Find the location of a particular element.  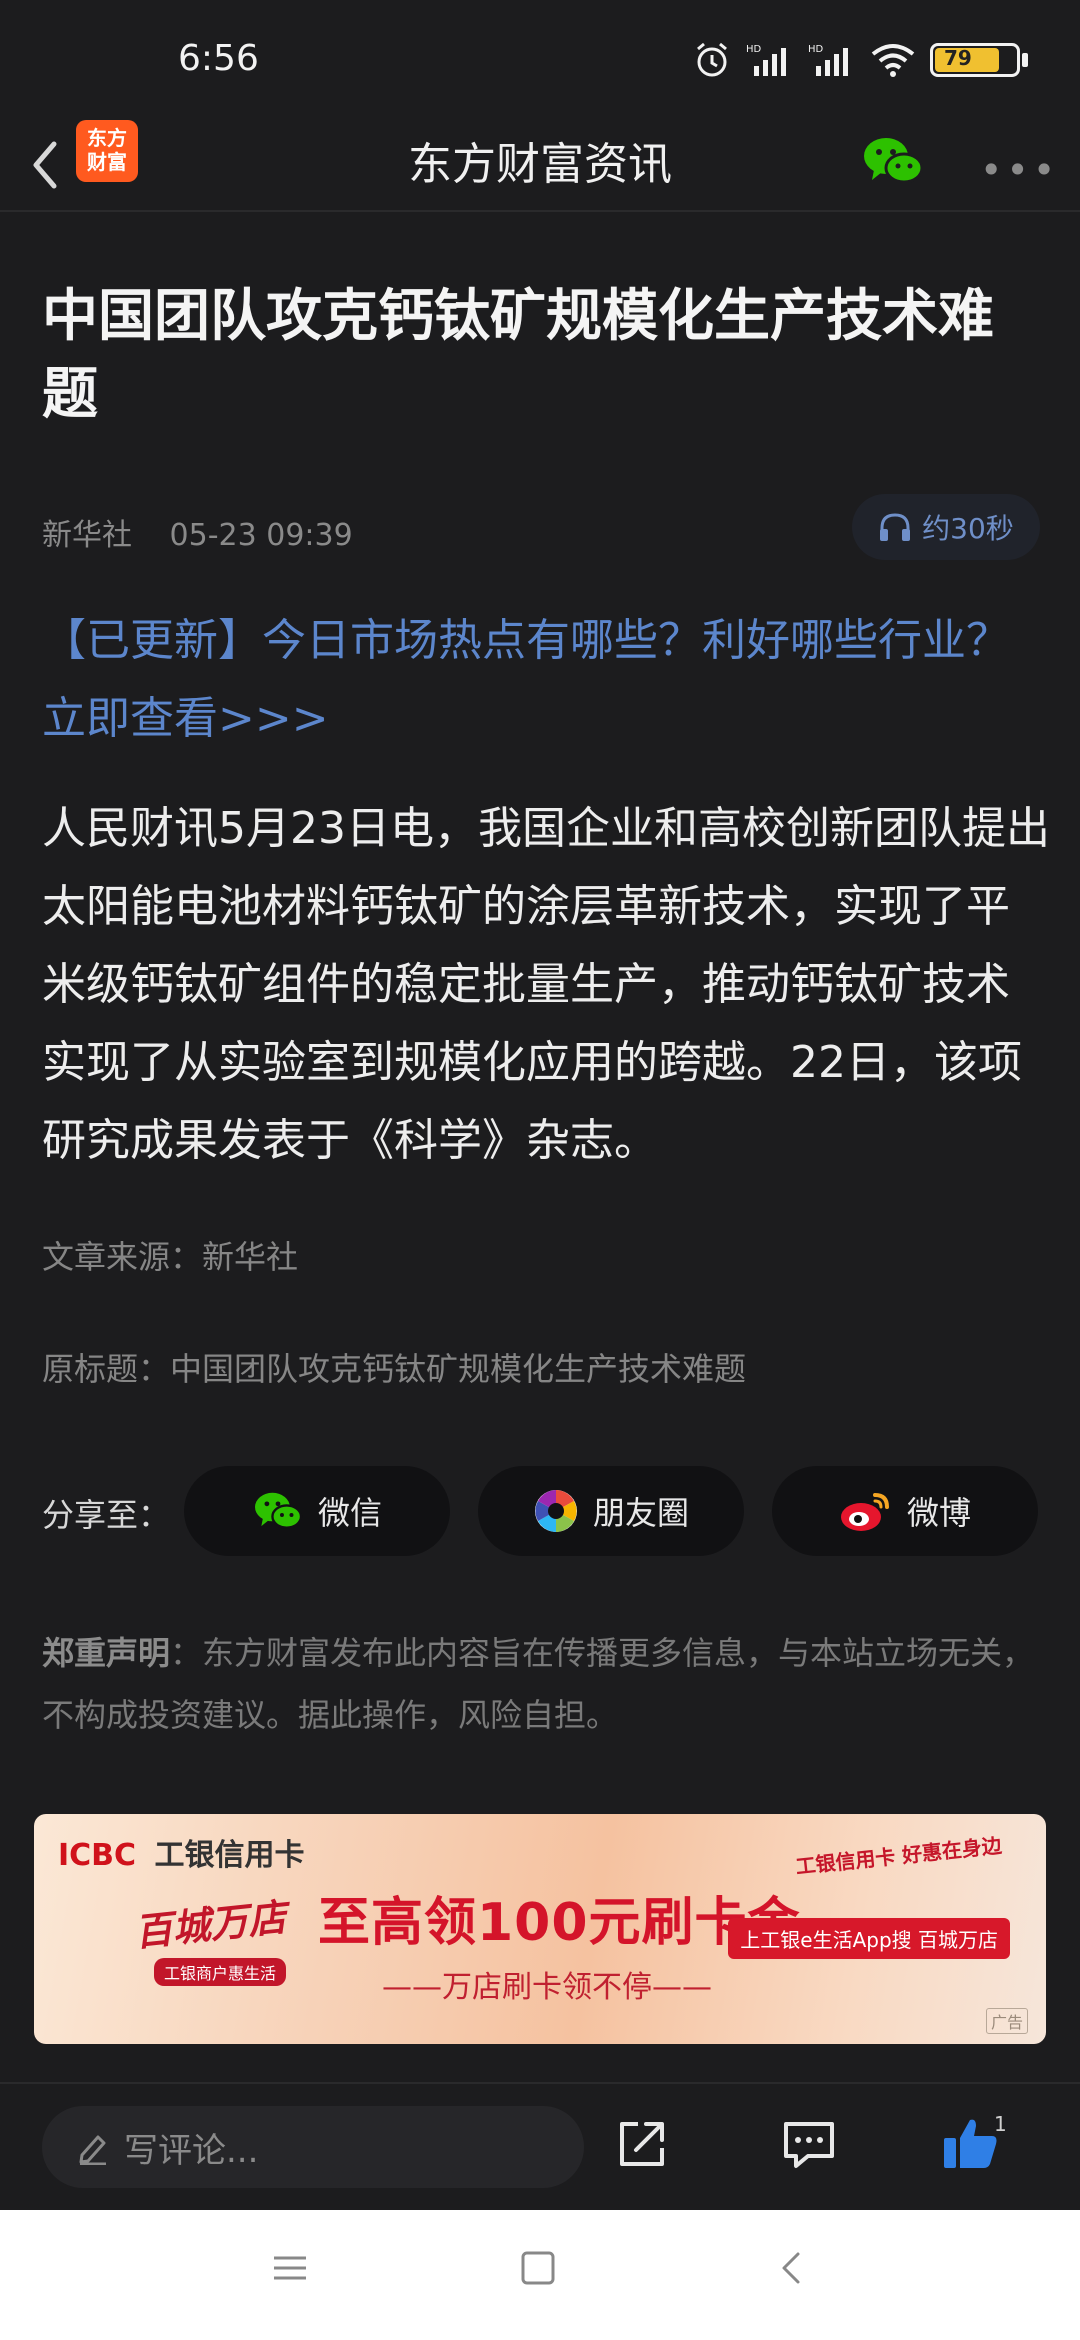

menu-icon is located at coordinates (290, 2268).